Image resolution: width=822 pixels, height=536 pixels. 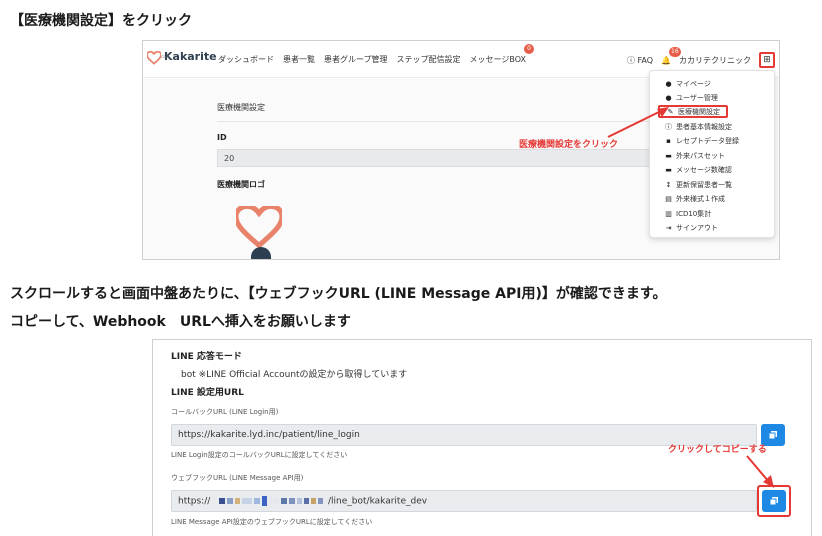 I want to click on bell-icon: 🔔, so click(x=666, y=60).